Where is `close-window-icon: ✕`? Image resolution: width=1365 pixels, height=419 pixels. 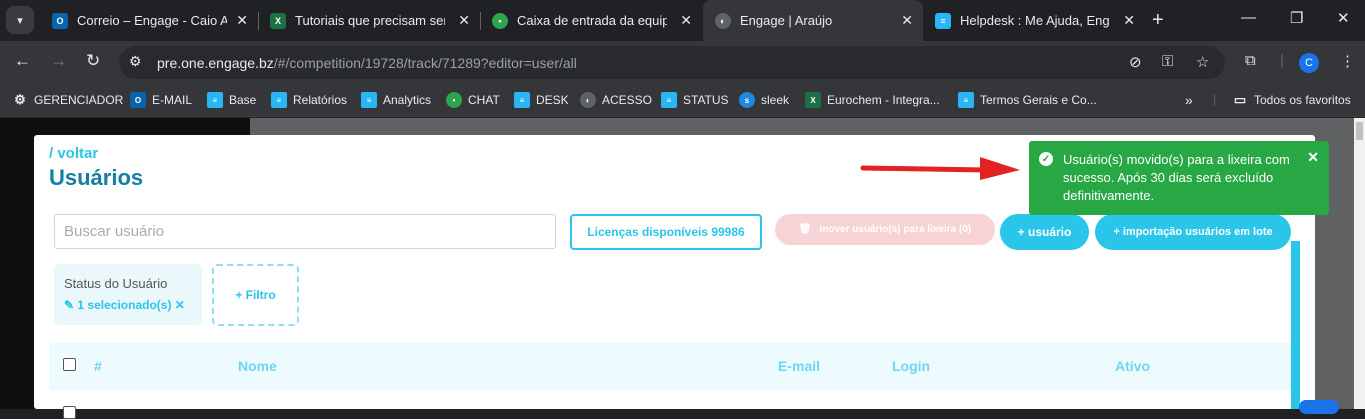 close-window-icon: ✕ is located at coordinates (1343, 18).